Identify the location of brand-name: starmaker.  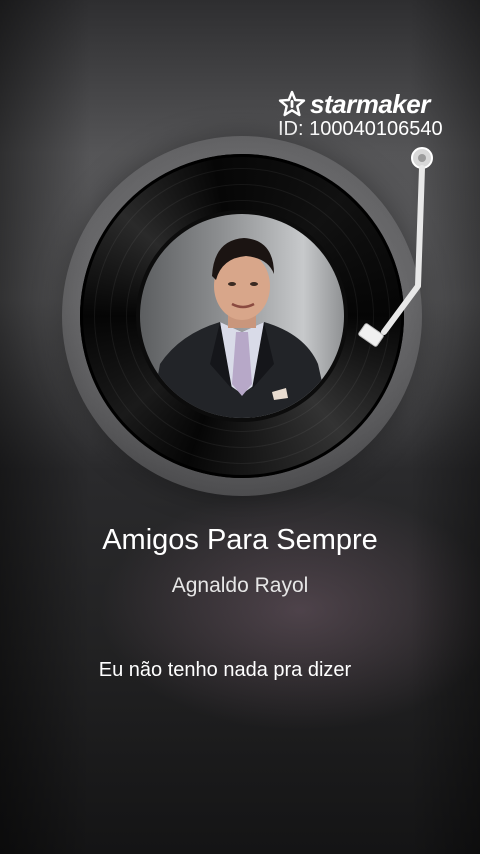
(370, 103).